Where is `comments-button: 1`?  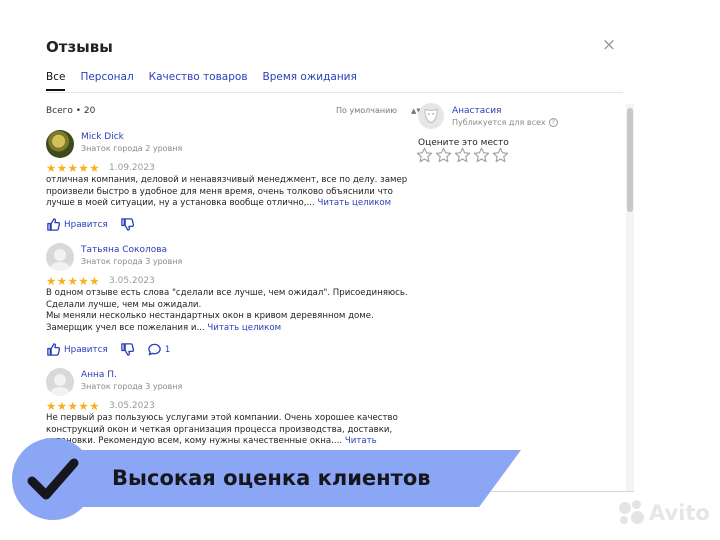
comments-button: 1 is located at coordinates (159, 349).